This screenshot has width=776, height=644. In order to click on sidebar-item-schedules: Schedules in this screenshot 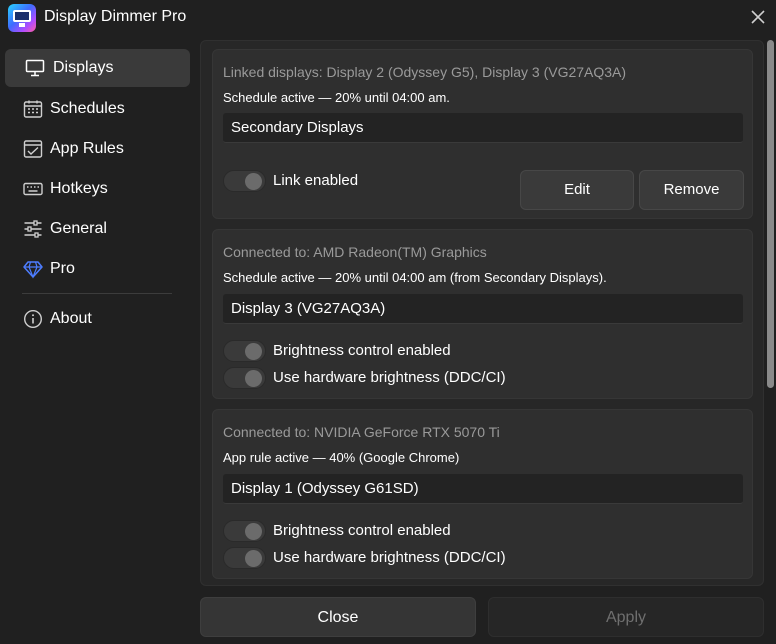, I will do `click(97, 109)`.